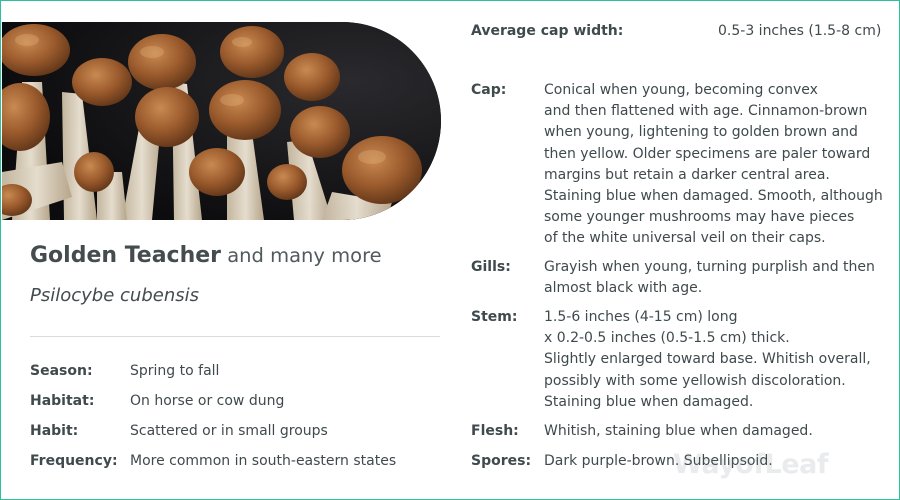 The width and height of the screenshot is (900, 500). I want to click on description-line: Whitish, staining blue when damaged., so click(678, 431).